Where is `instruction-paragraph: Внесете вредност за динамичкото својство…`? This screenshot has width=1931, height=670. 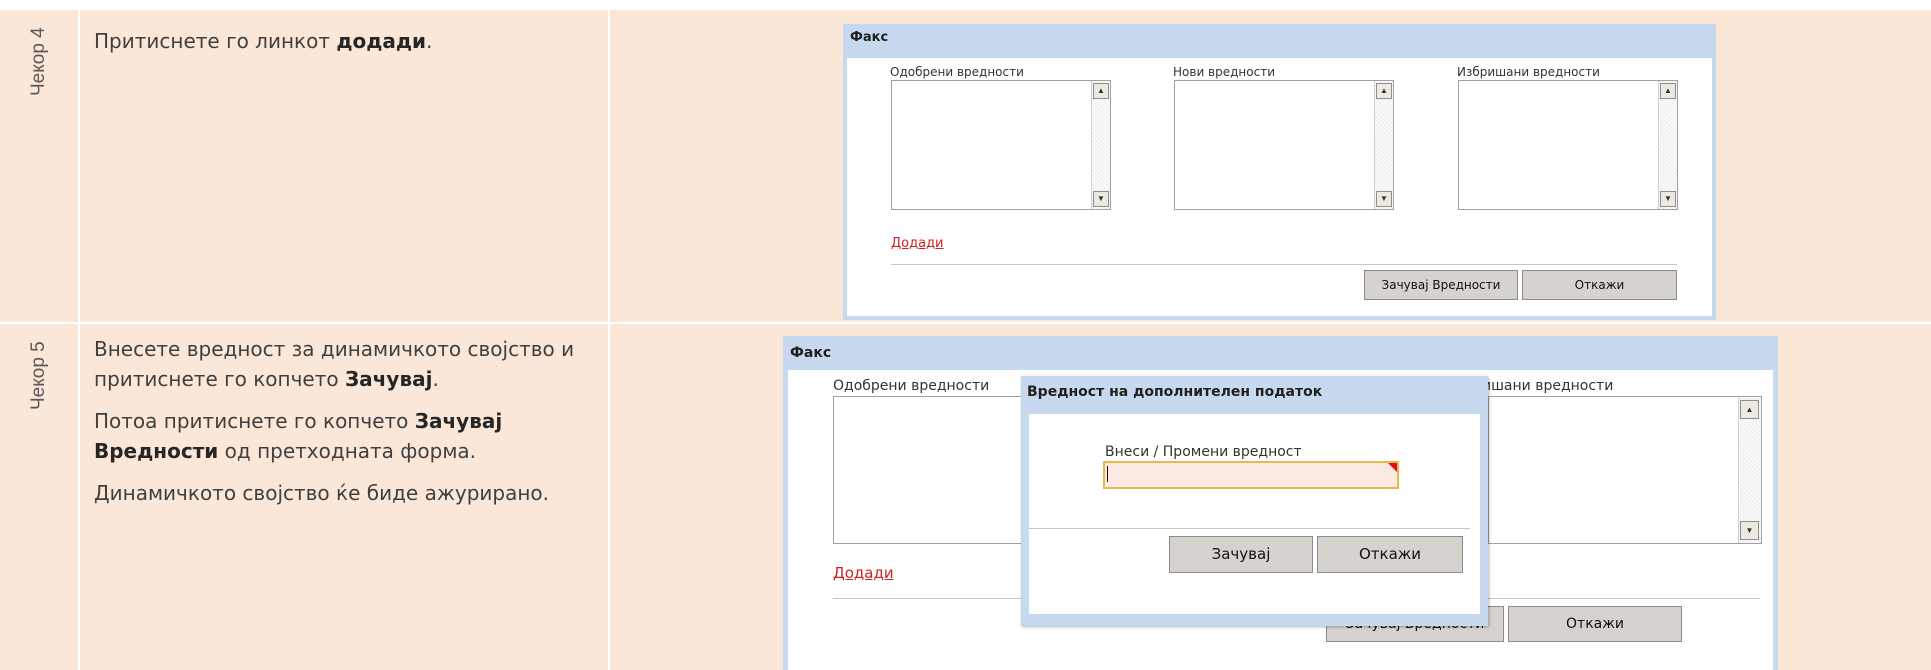
instruction-paragraph: Внесете вредност за динамичкото својство… is located at coordinates (334, 364).